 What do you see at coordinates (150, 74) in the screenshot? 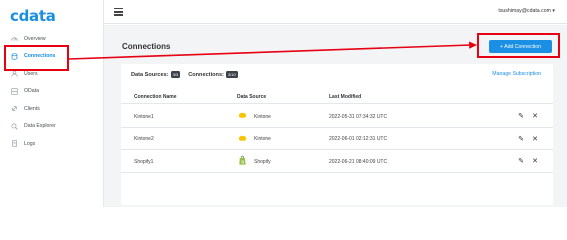
I see `data-sources-label: Data Sources:` at bounding box center [150, 74].